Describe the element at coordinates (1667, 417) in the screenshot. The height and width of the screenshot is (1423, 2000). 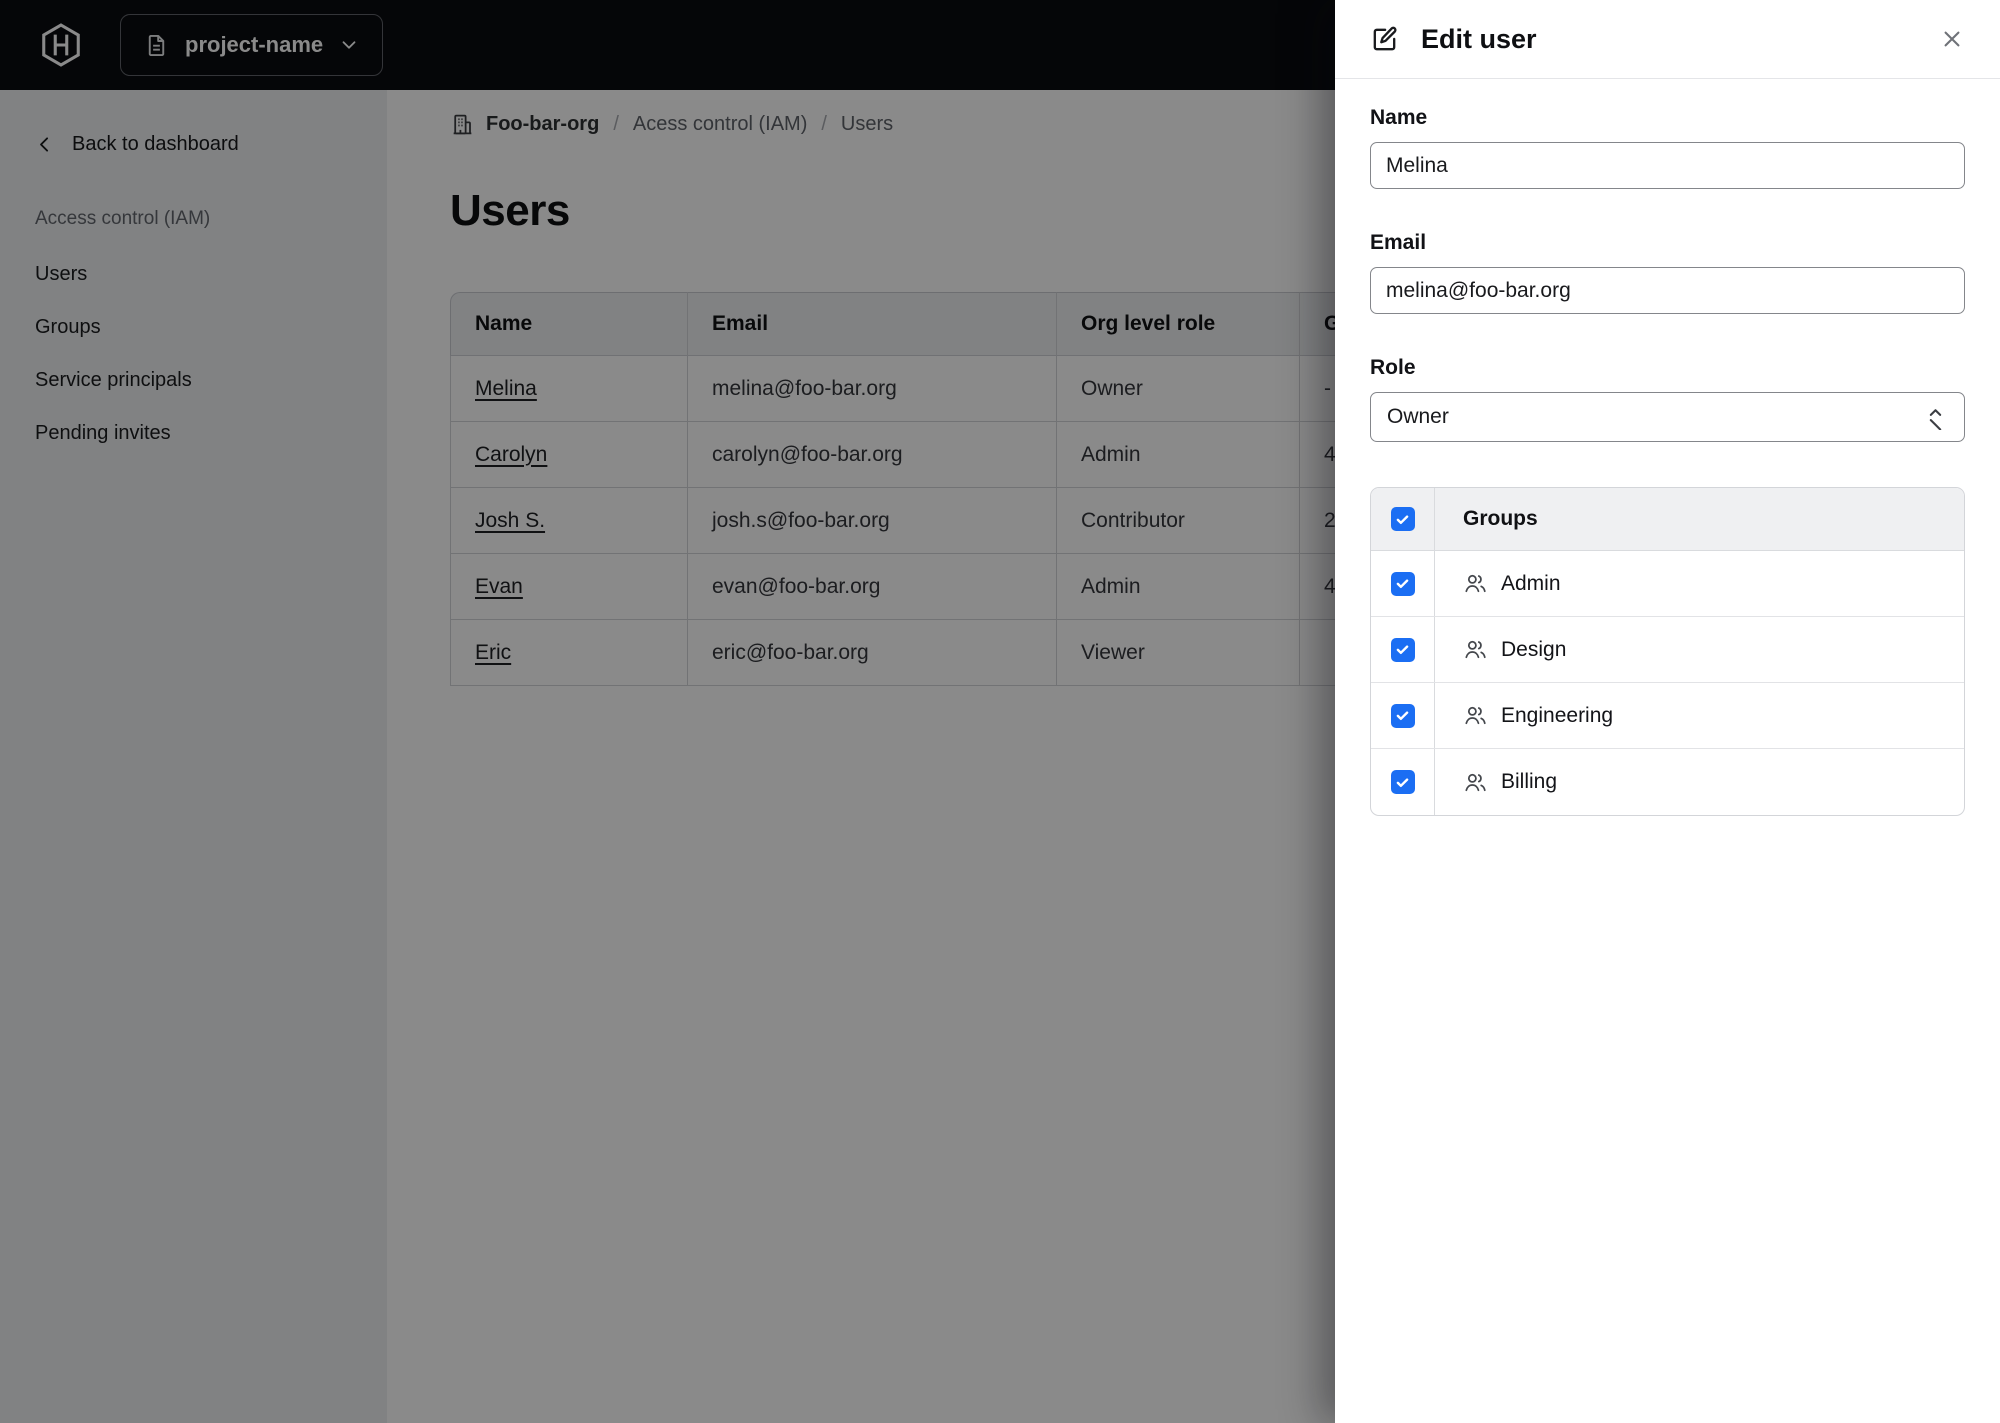
I see `role-select: Owner` at that location.